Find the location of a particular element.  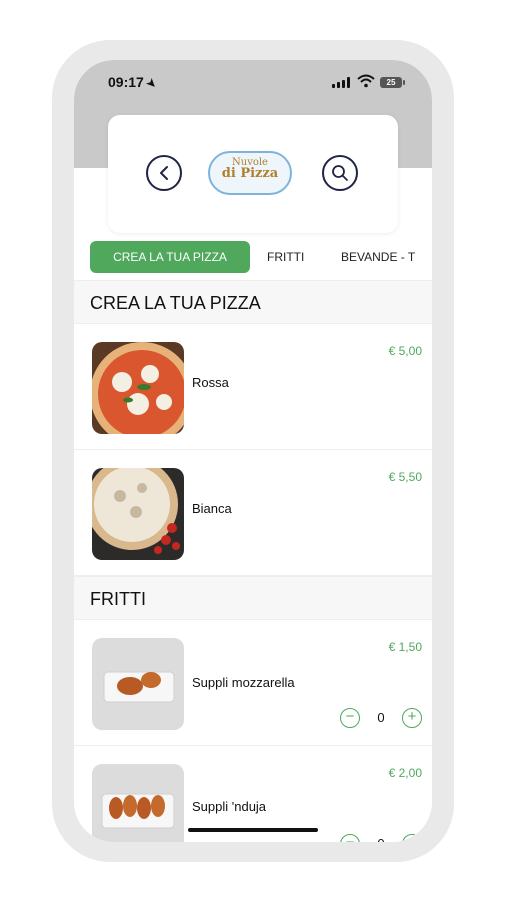

item-price: € 1,50 is located at coordinates (405, 647).